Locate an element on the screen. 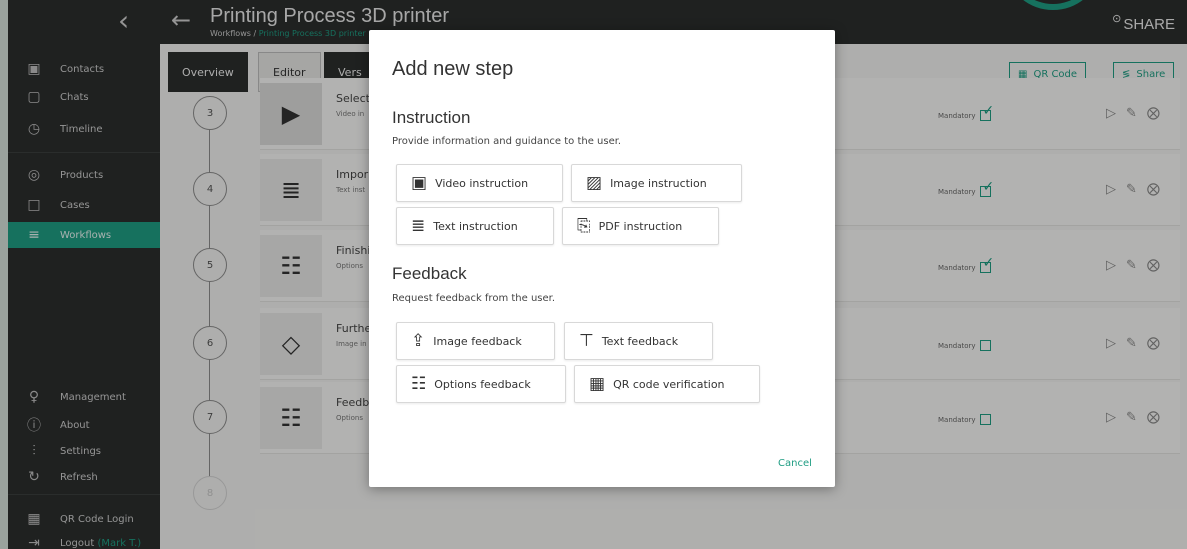 This screenshot has height=549, width=1187. video-instruction-label: Video instruction is located at coordinates (482, 183).